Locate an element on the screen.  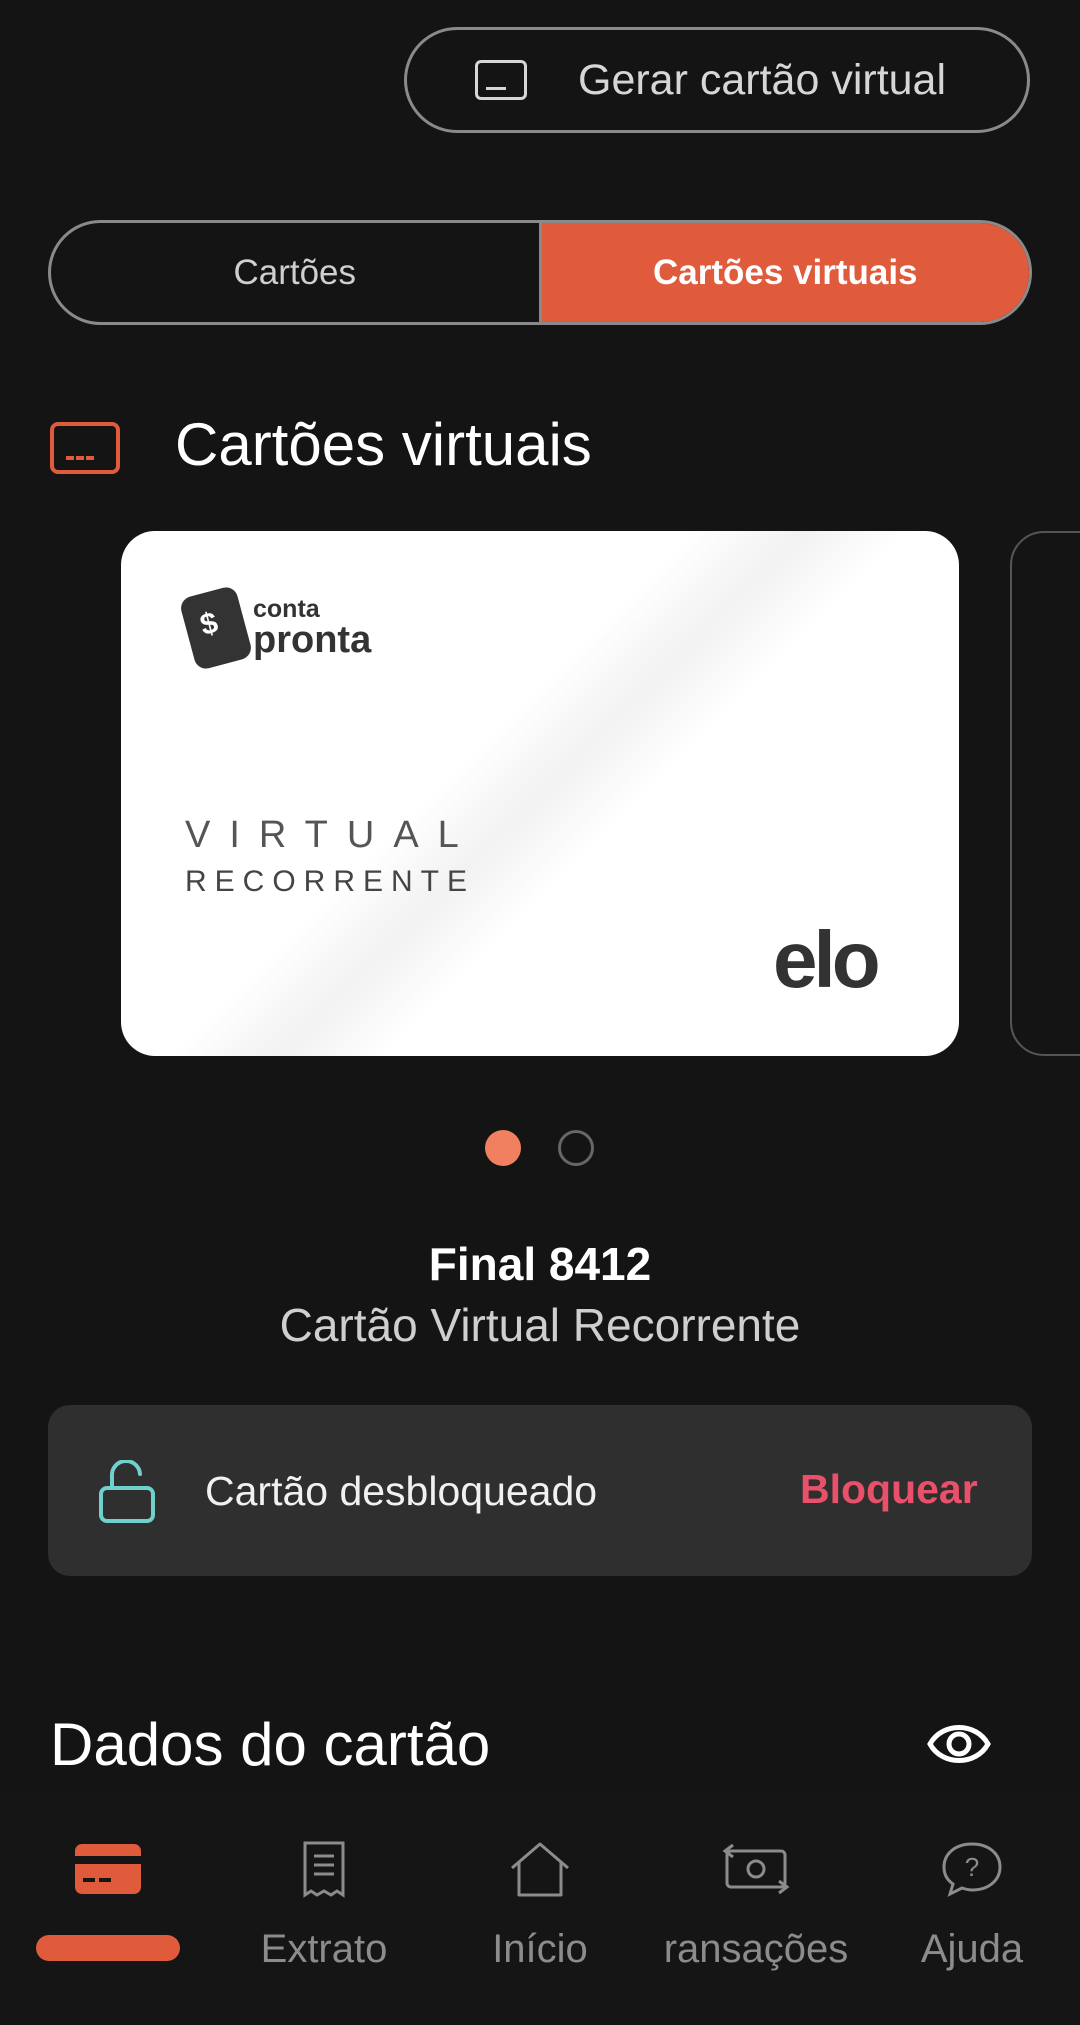
nav-active-indicator is located at coordinates (108, 1948).